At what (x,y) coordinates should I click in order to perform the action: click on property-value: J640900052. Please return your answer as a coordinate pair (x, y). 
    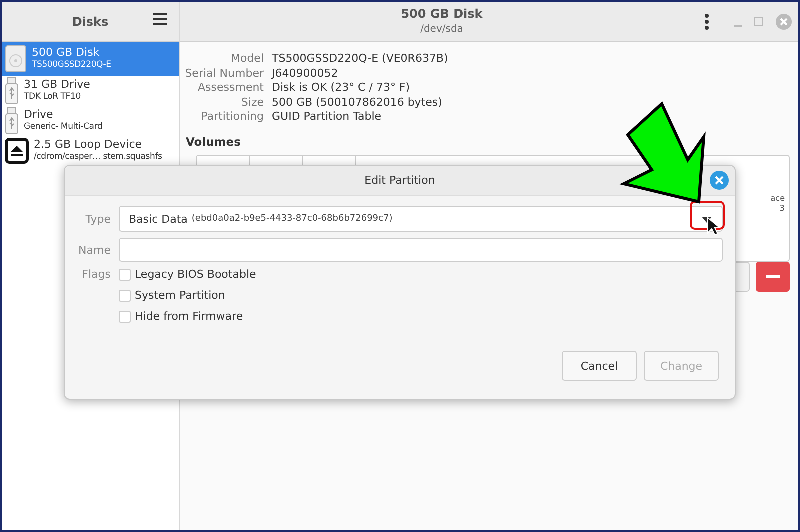
    Looking at the image, I should click on (306, 73).